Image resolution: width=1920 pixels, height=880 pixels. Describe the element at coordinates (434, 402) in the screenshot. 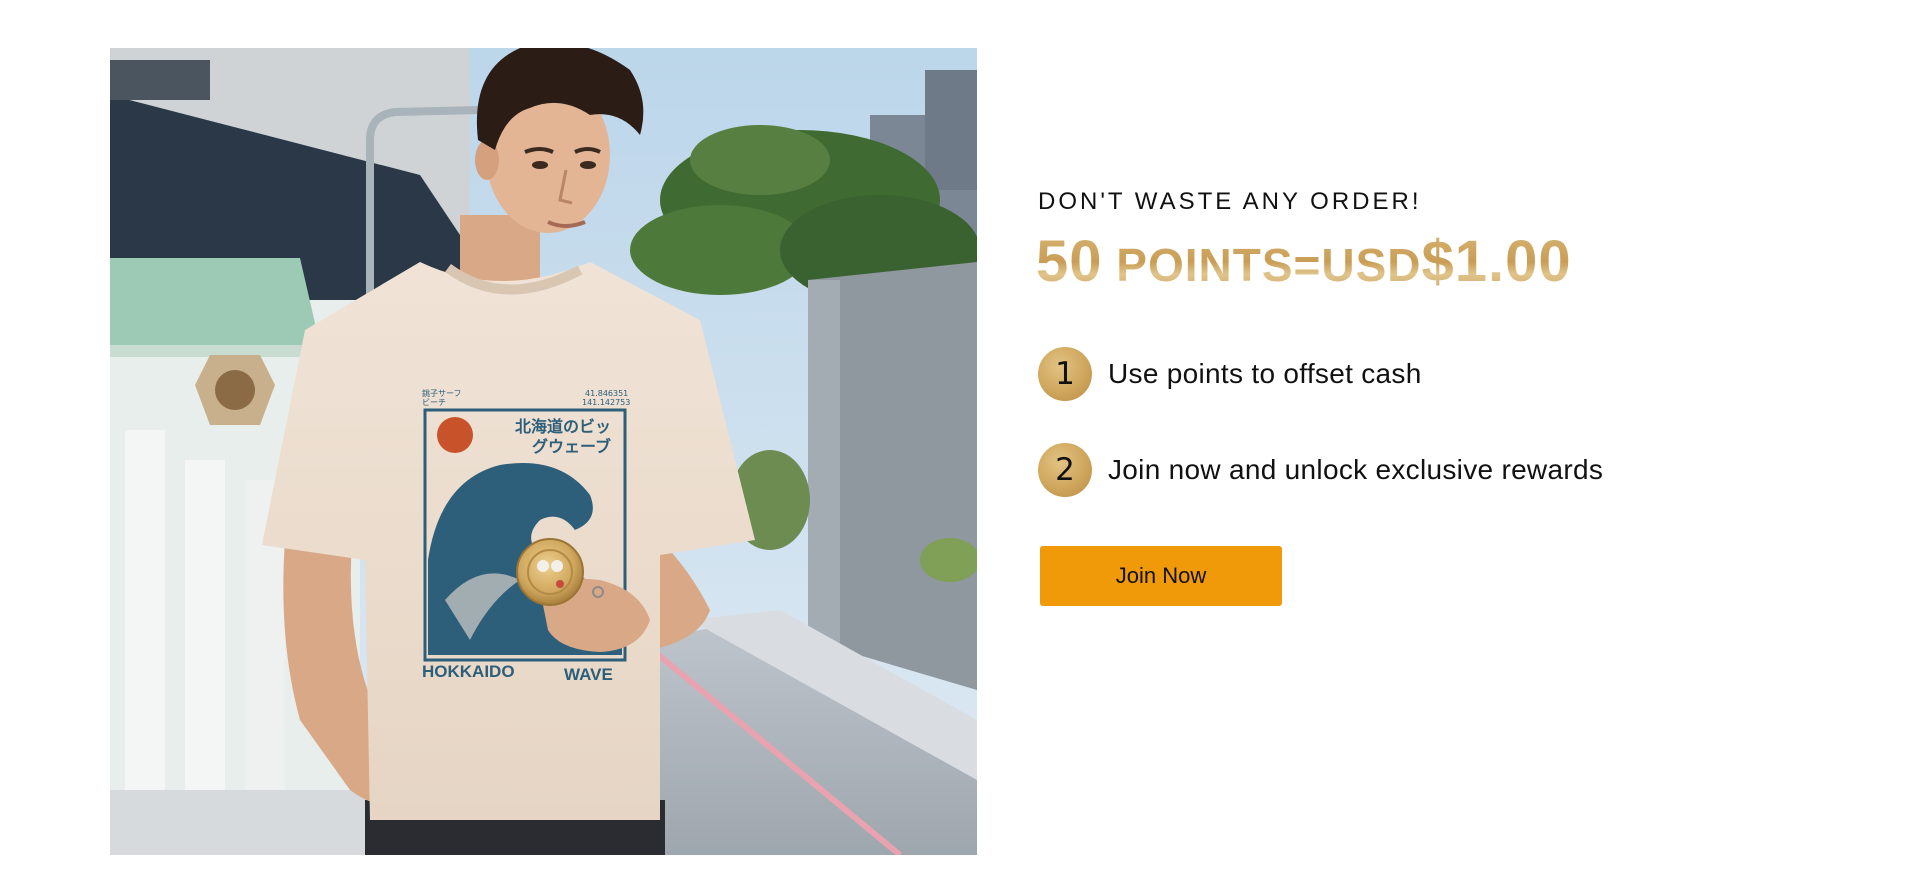

I see `shirt-print-small-text-2: ビーチ` at that location.